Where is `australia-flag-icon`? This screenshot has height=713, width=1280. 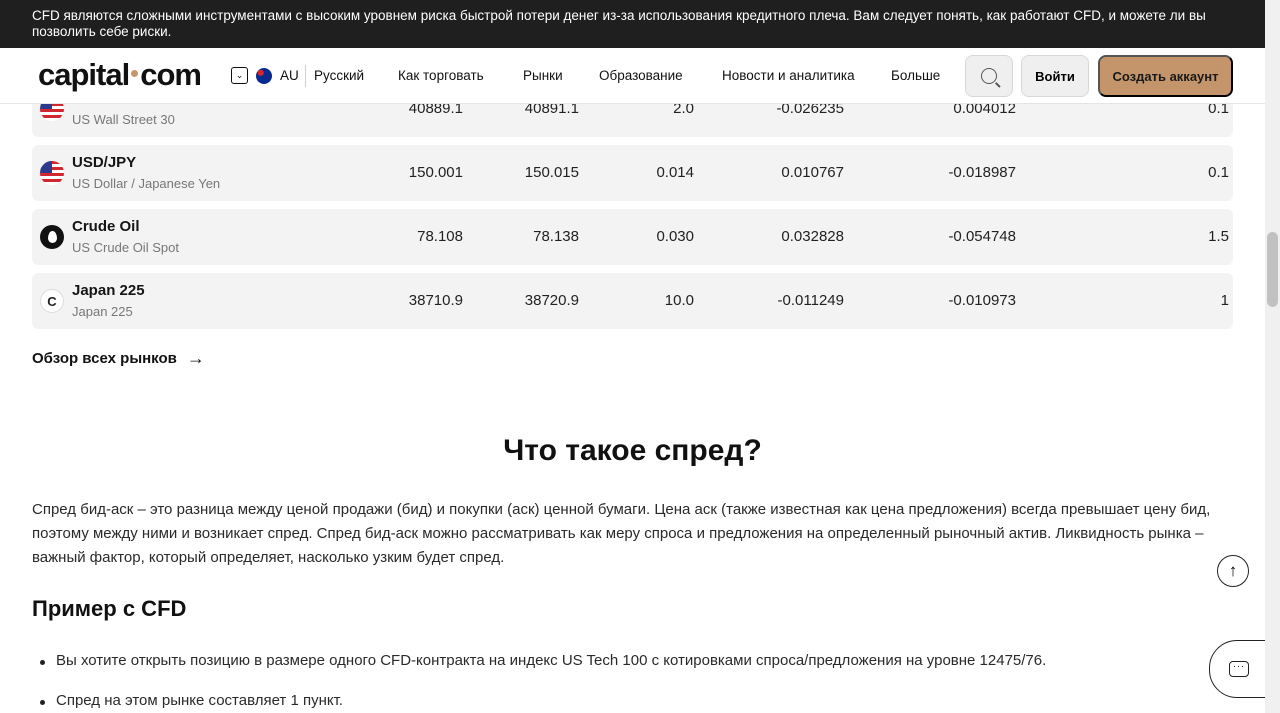
australia-flag-icon is located at coordinates (264, 76).